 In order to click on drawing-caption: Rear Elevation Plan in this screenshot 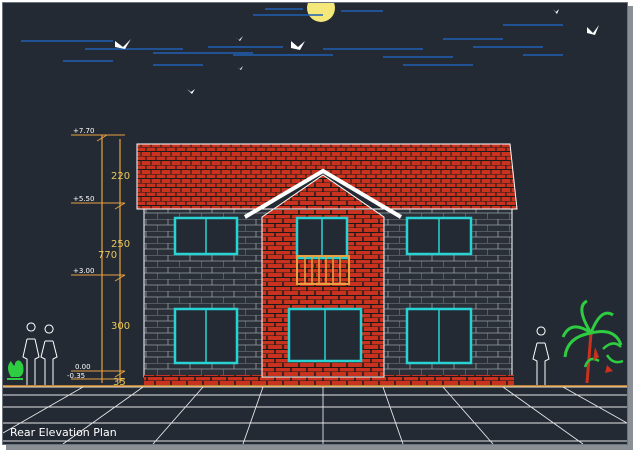, I will do `click(63, 432)`.